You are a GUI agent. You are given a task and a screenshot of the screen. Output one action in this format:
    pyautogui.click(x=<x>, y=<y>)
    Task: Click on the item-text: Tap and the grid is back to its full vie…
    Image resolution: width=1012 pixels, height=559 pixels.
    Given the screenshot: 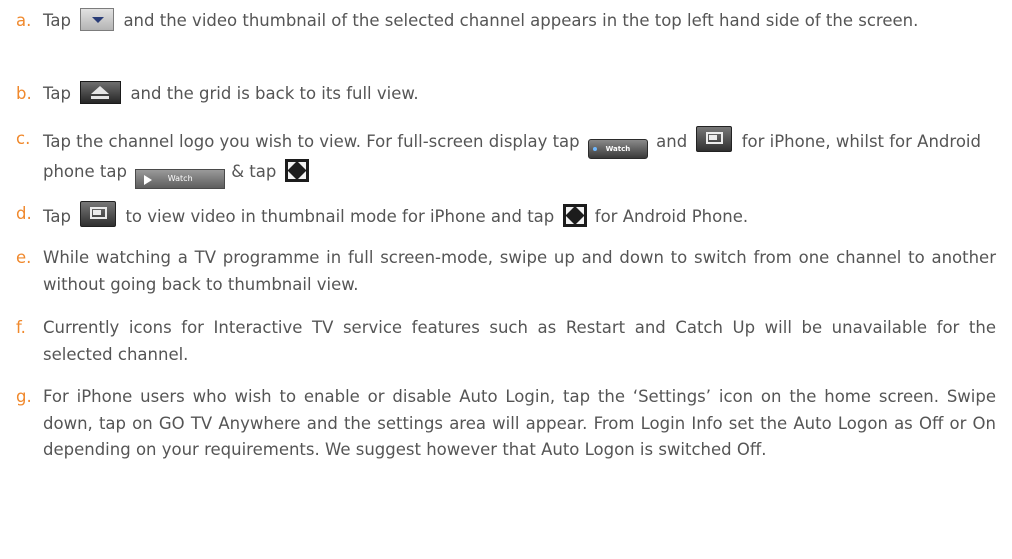 What is the action you would take?
    pyautogui.click(x=519, y=94)
    